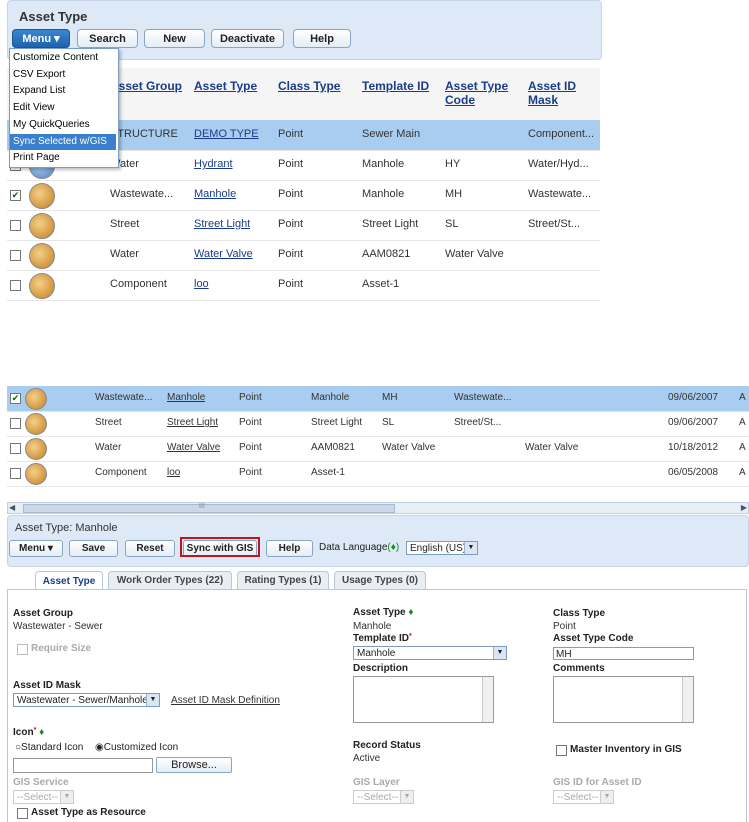  What do you see at coordinates (209, 508) in the screenshot?
I see `scroll-thumb: III` at bounding box center [209, 508].